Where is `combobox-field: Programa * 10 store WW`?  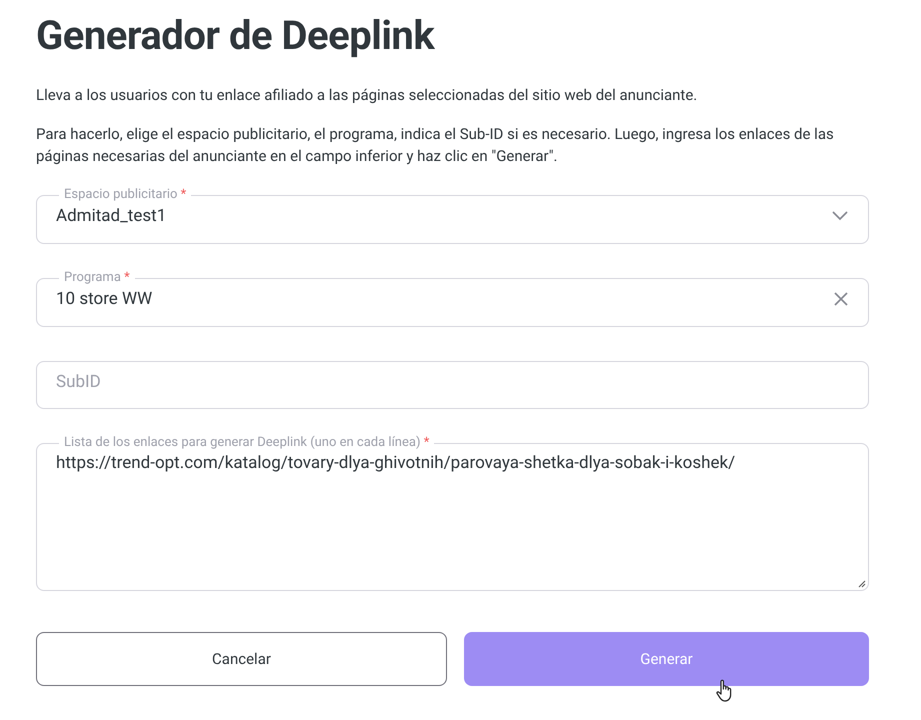 combobox-field: Programa * 10 store WW is located at coordinates (452, 299).